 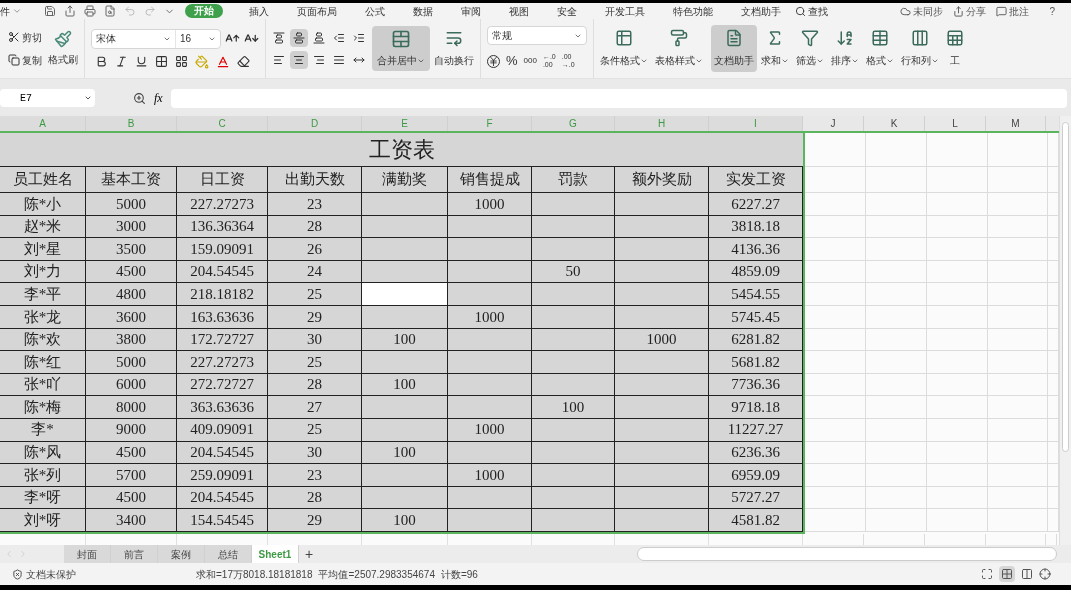 What do you see at coordinates (131, 475) in the screenshot?
I see `table-cell: 5700` at bounding box center [131, 475].